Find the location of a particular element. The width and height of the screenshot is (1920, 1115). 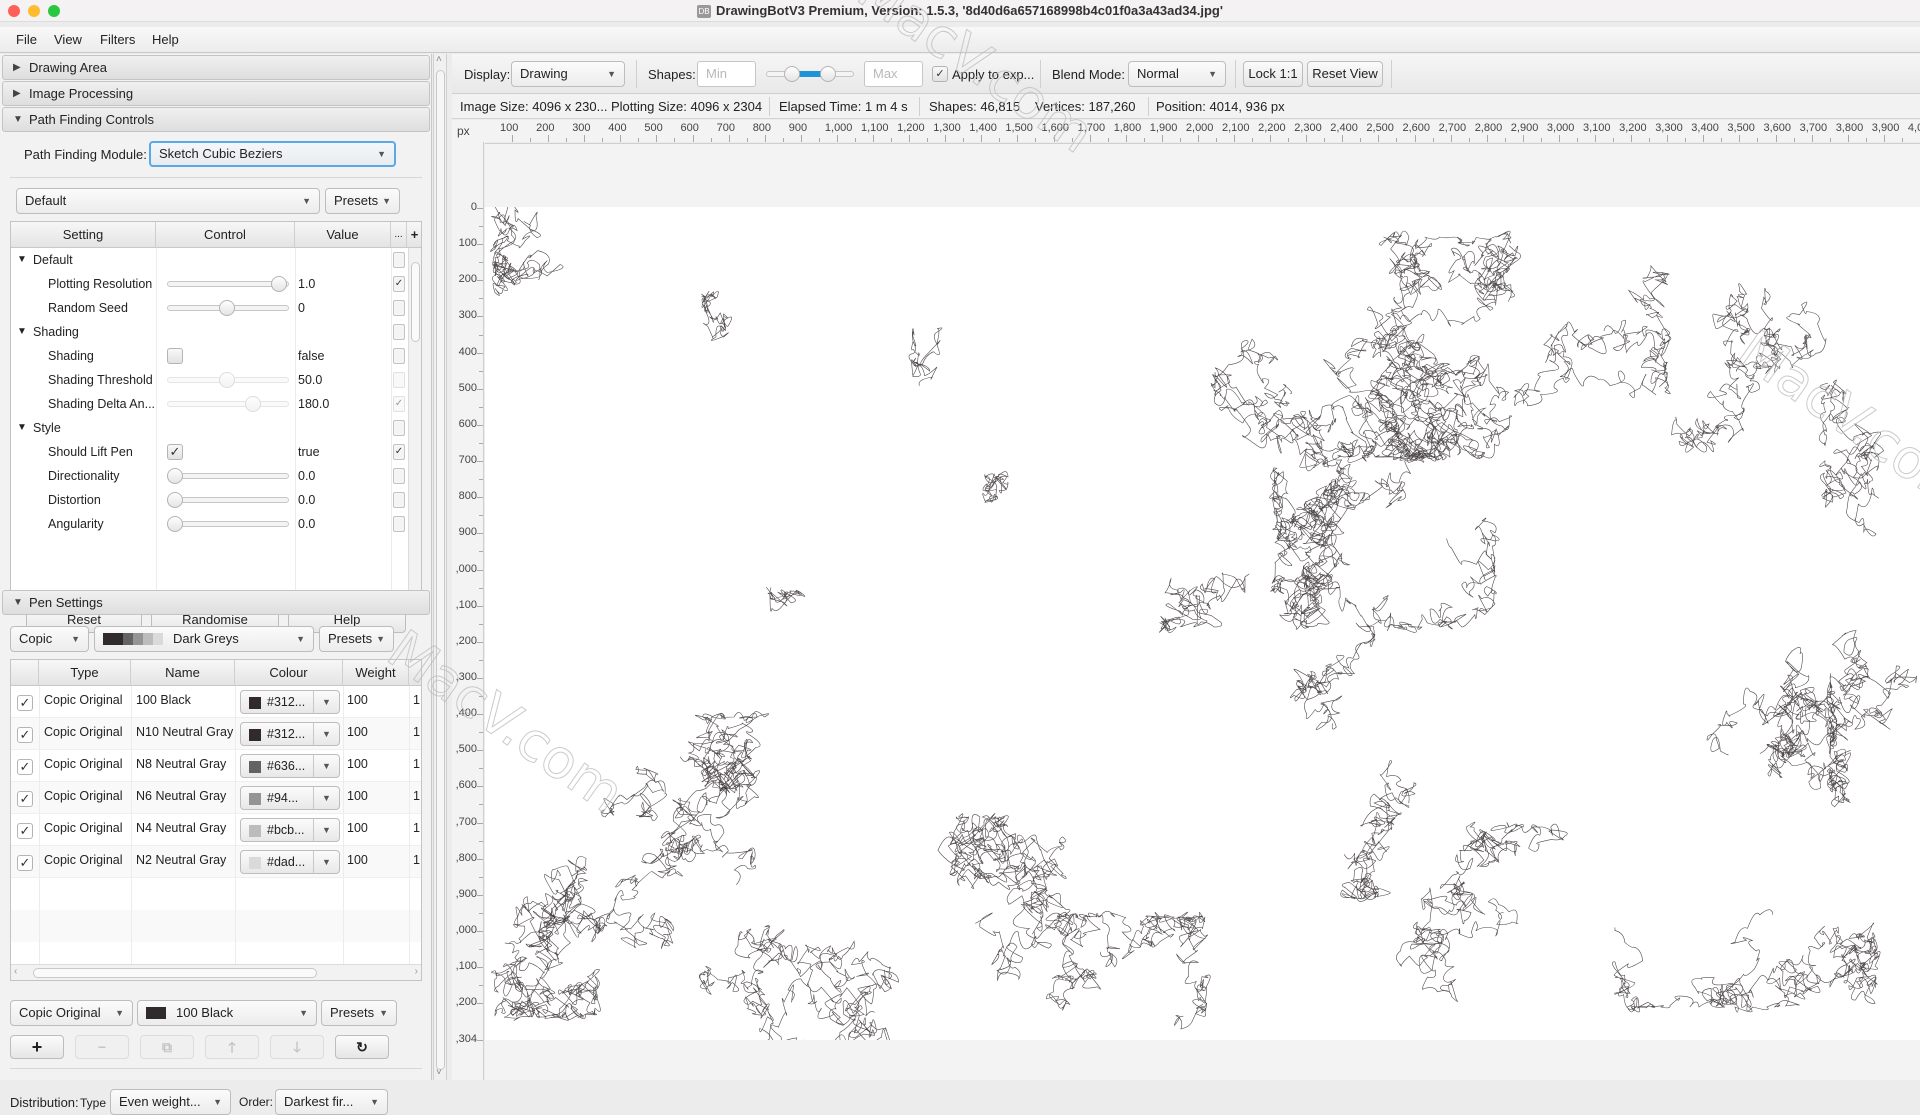

shapes-range-slider is located at coordinates (810, 74).